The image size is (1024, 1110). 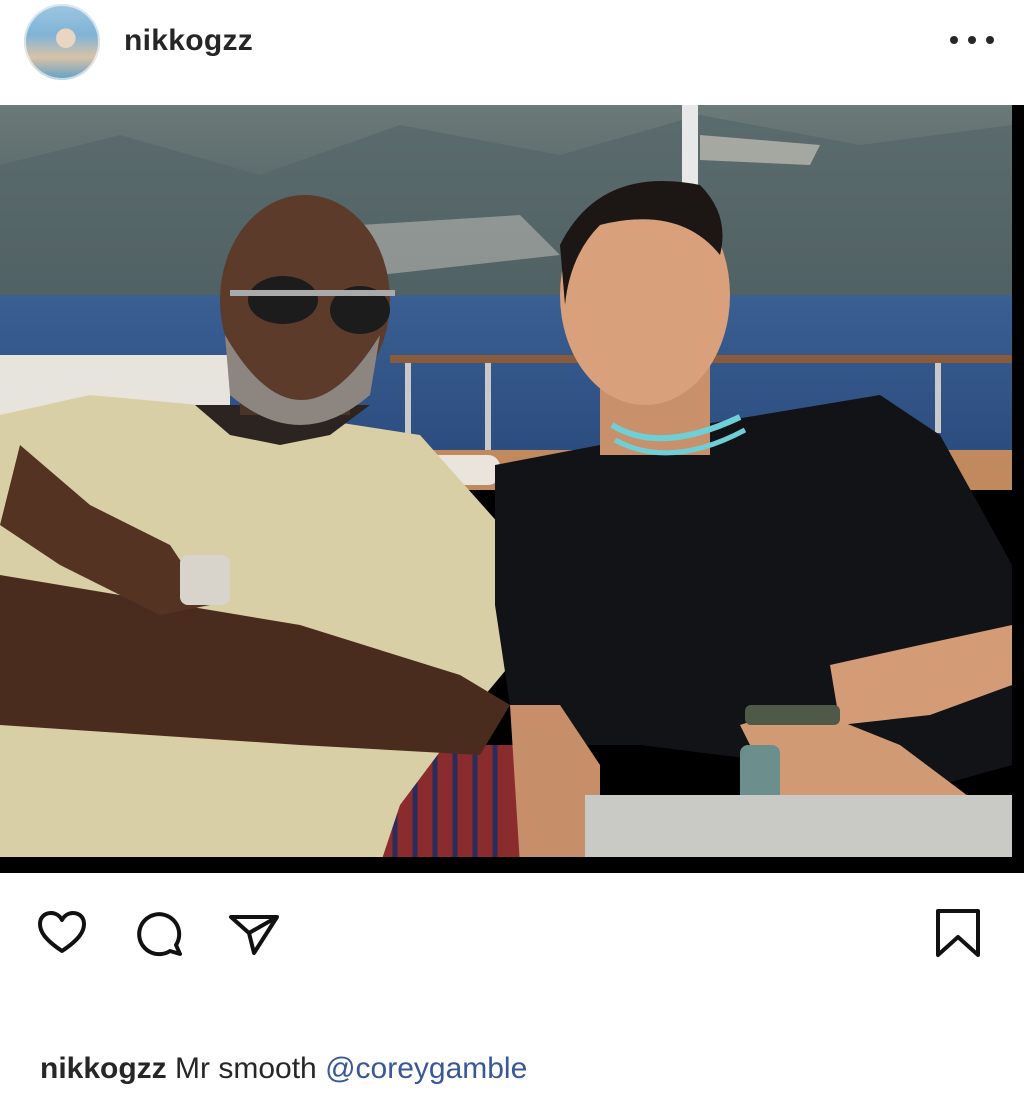 What do you see at coordinates (512, 45) in the screenshot?
I see `post-header: nikkogzz` at bounding box center [512, 45].